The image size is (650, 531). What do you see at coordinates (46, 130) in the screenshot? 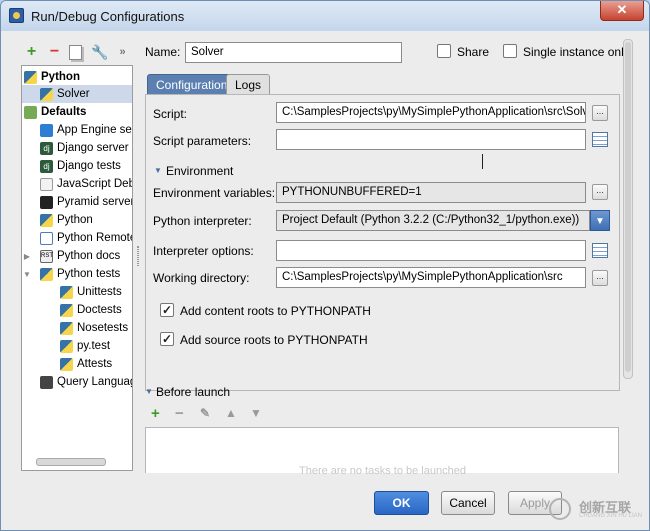
I see `app-engine-icon` at bounding box center [46, 130].